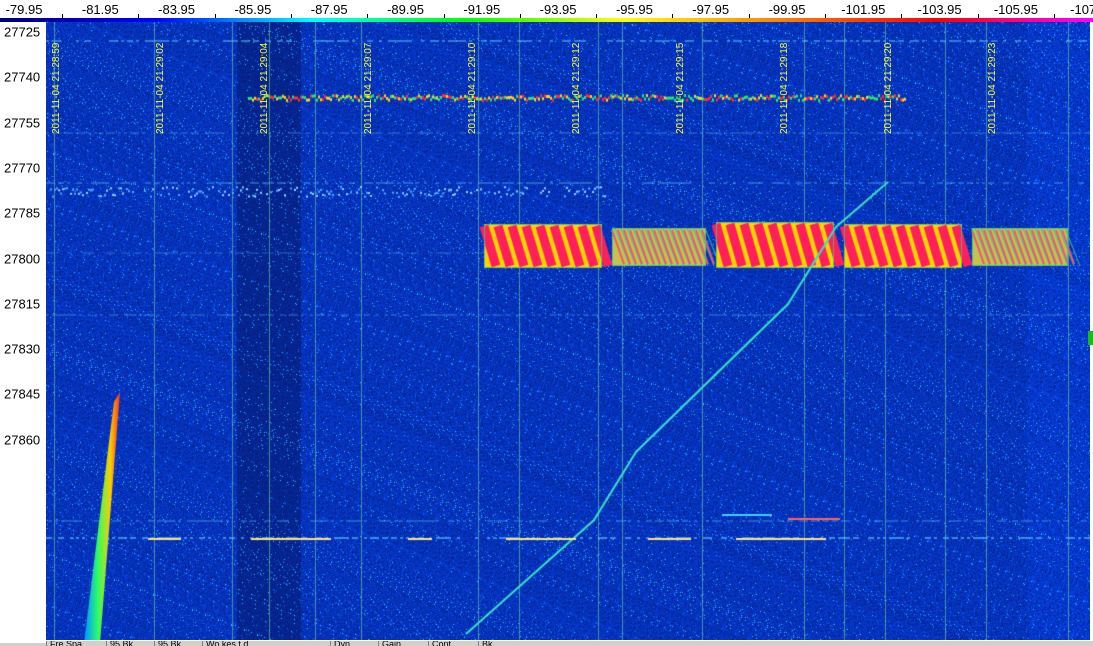 The image size is (1093, 646). What do you see at coordinates (22, 349) in the screenshot?
I see `y-tick-label: 27830` at bounding box center [22, 349].